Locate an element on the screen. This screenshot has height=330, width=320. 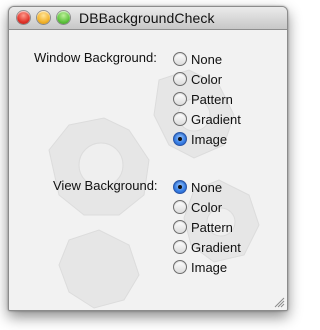
view-background-label: View Background: is located at coordinates (105, 185).